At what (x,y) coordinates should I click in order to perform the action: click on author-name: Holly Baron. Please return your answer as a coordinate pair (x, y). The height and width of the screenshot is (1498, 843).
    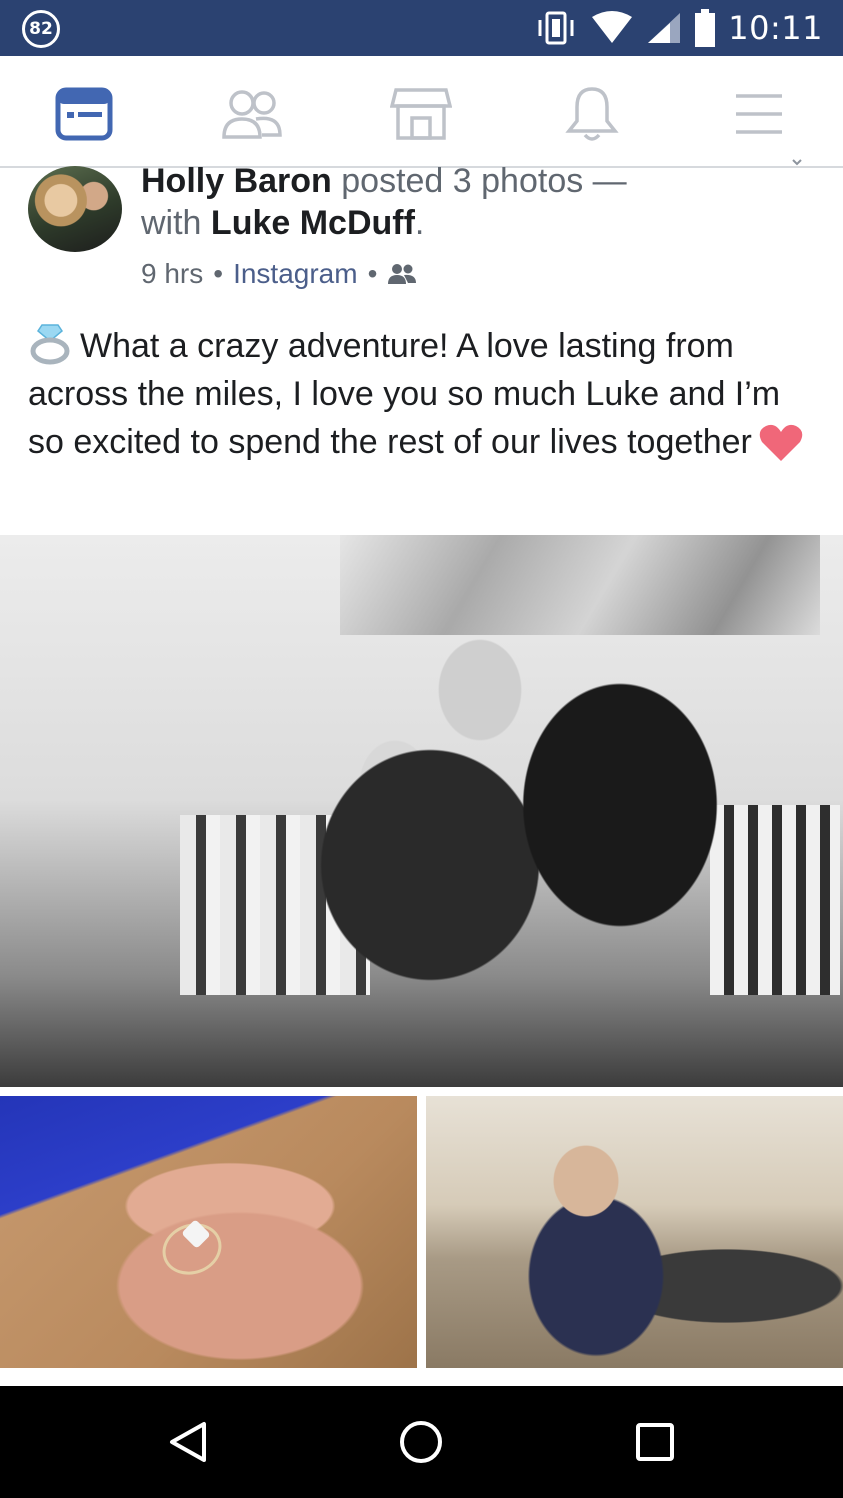
    Looking at the image, I should click on (236, 181).